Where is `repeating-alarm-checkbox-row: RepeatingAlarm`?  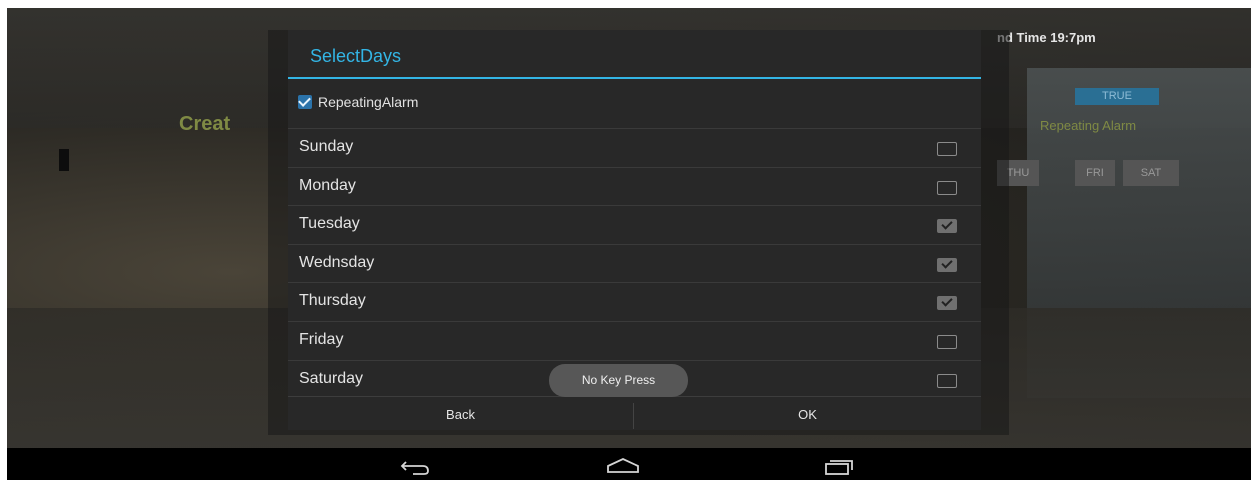 repeating-alarm-checkbox-row: RepeatingAlarm is located at coordinates (358, 102).